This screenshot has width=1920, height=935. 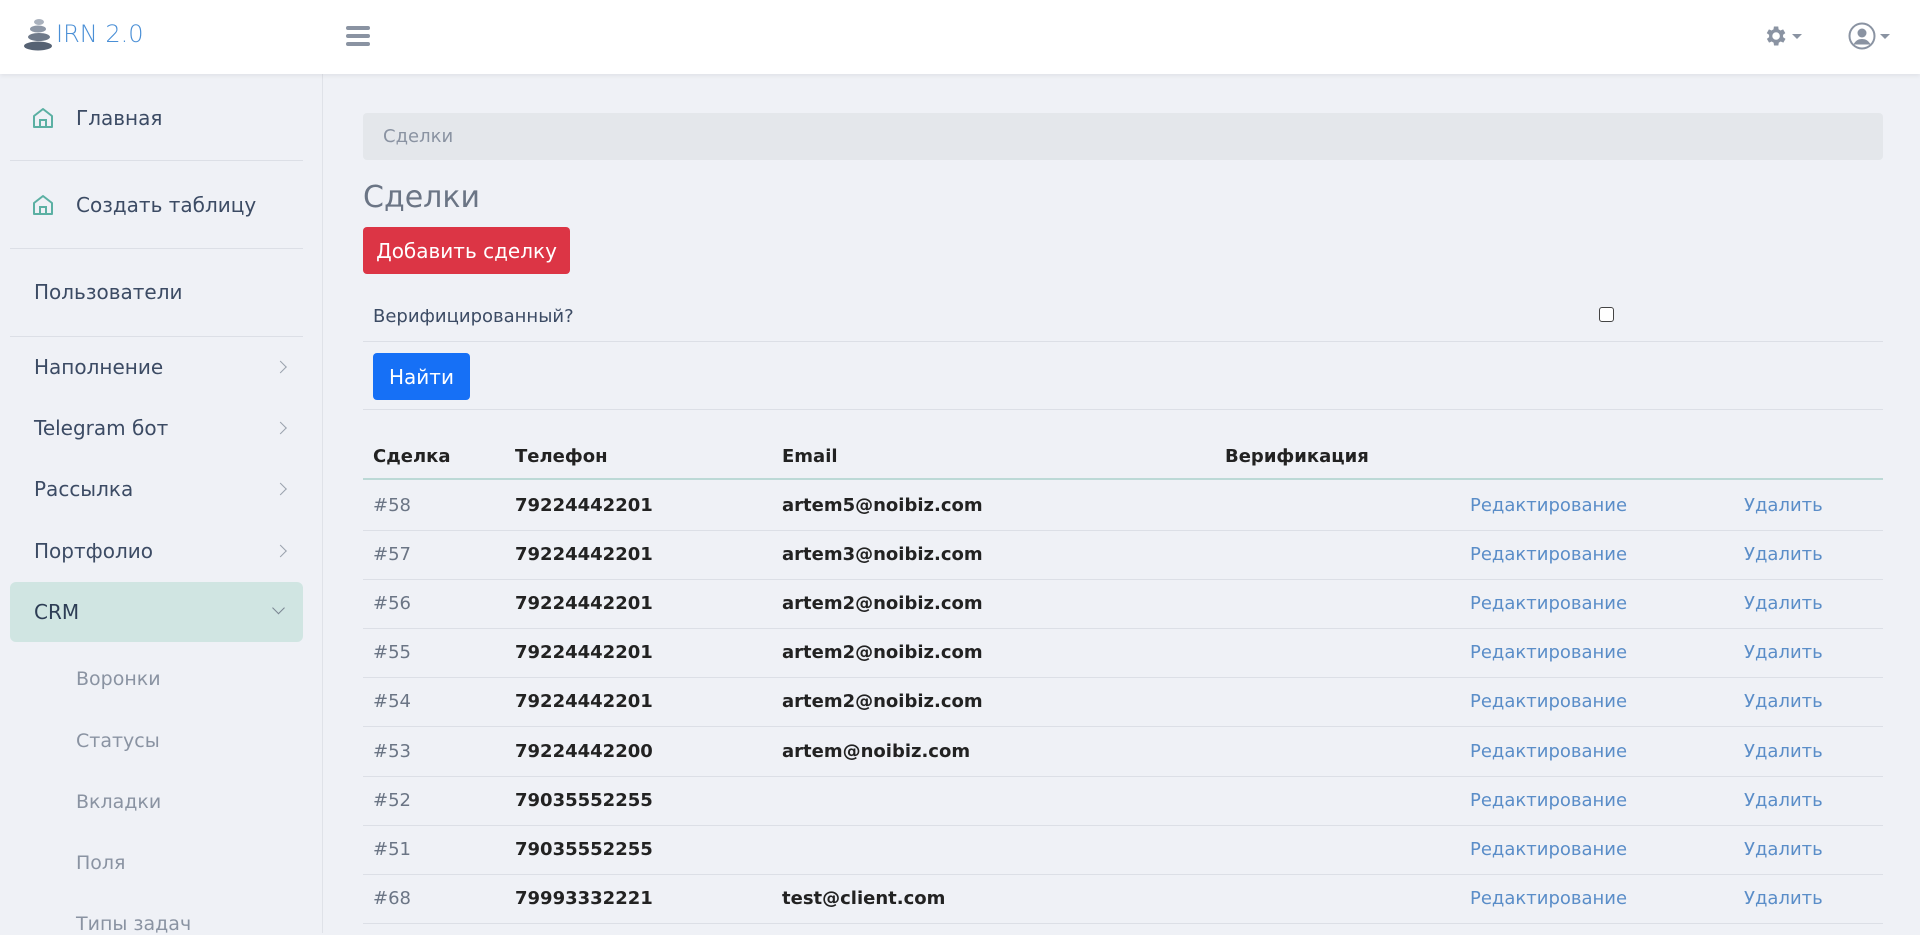 What do you see at coordinates (84, 489) in the screenshot?
I see `sidebar-item-label: Рассылка` at bounding box center [84, 489].